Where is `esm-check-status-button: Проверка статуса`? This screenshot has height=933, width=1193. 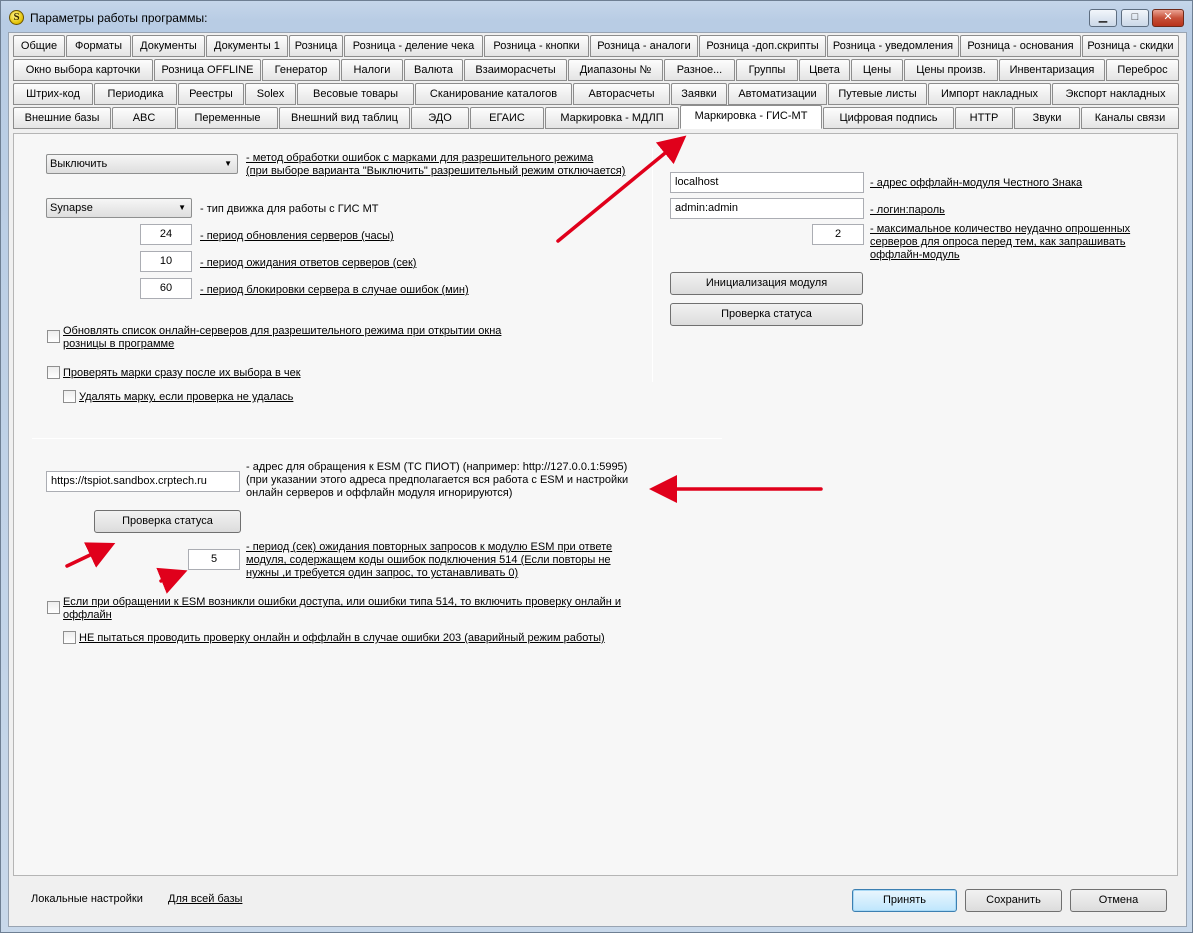
esm-check-status-button: Проверка статуса is located at coordinates (167, 521).